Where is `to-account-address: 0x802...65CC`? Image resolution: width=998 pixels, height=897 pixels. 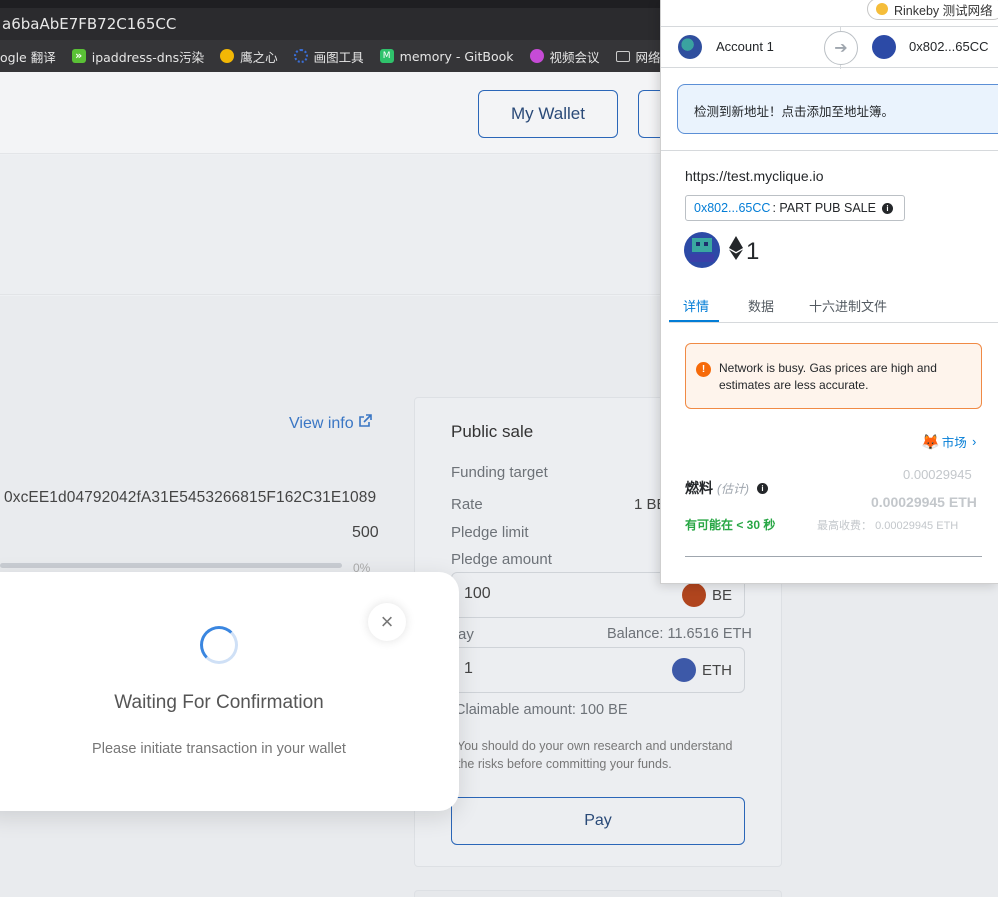
to-account-address: 0x802...65CC is located at coordinates (949, 46).